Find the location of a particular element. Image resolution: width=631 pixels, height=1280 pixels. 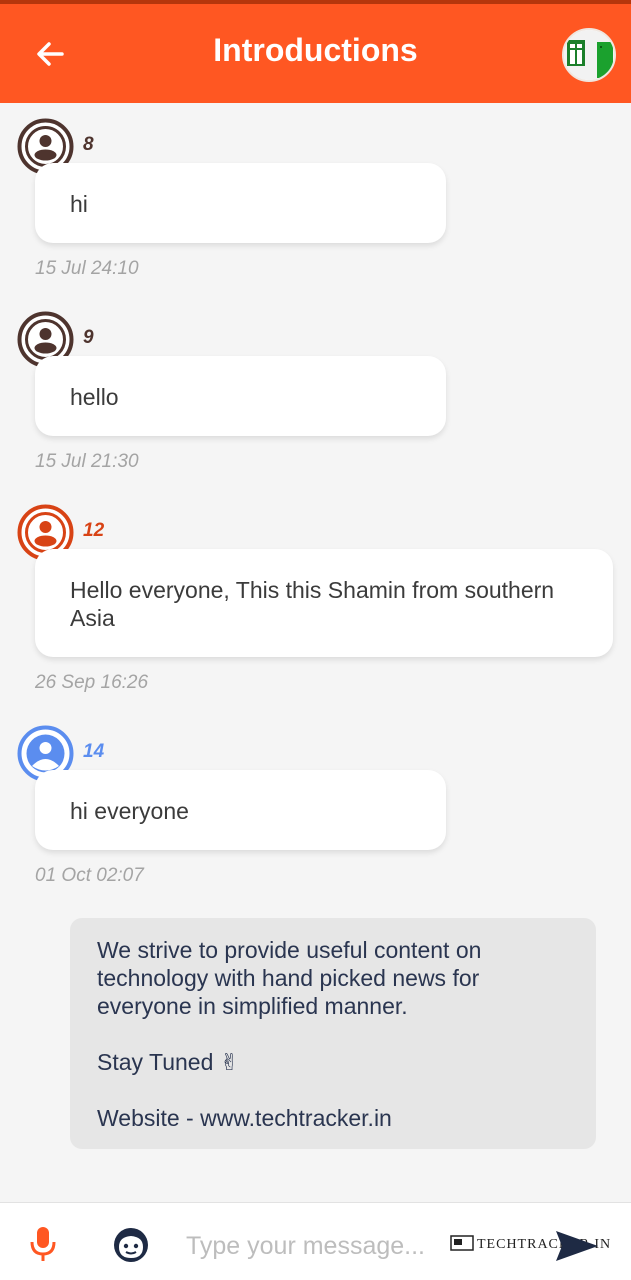

message-composer: TECHTRACKER.IN is located at coordinates (315, 1241).